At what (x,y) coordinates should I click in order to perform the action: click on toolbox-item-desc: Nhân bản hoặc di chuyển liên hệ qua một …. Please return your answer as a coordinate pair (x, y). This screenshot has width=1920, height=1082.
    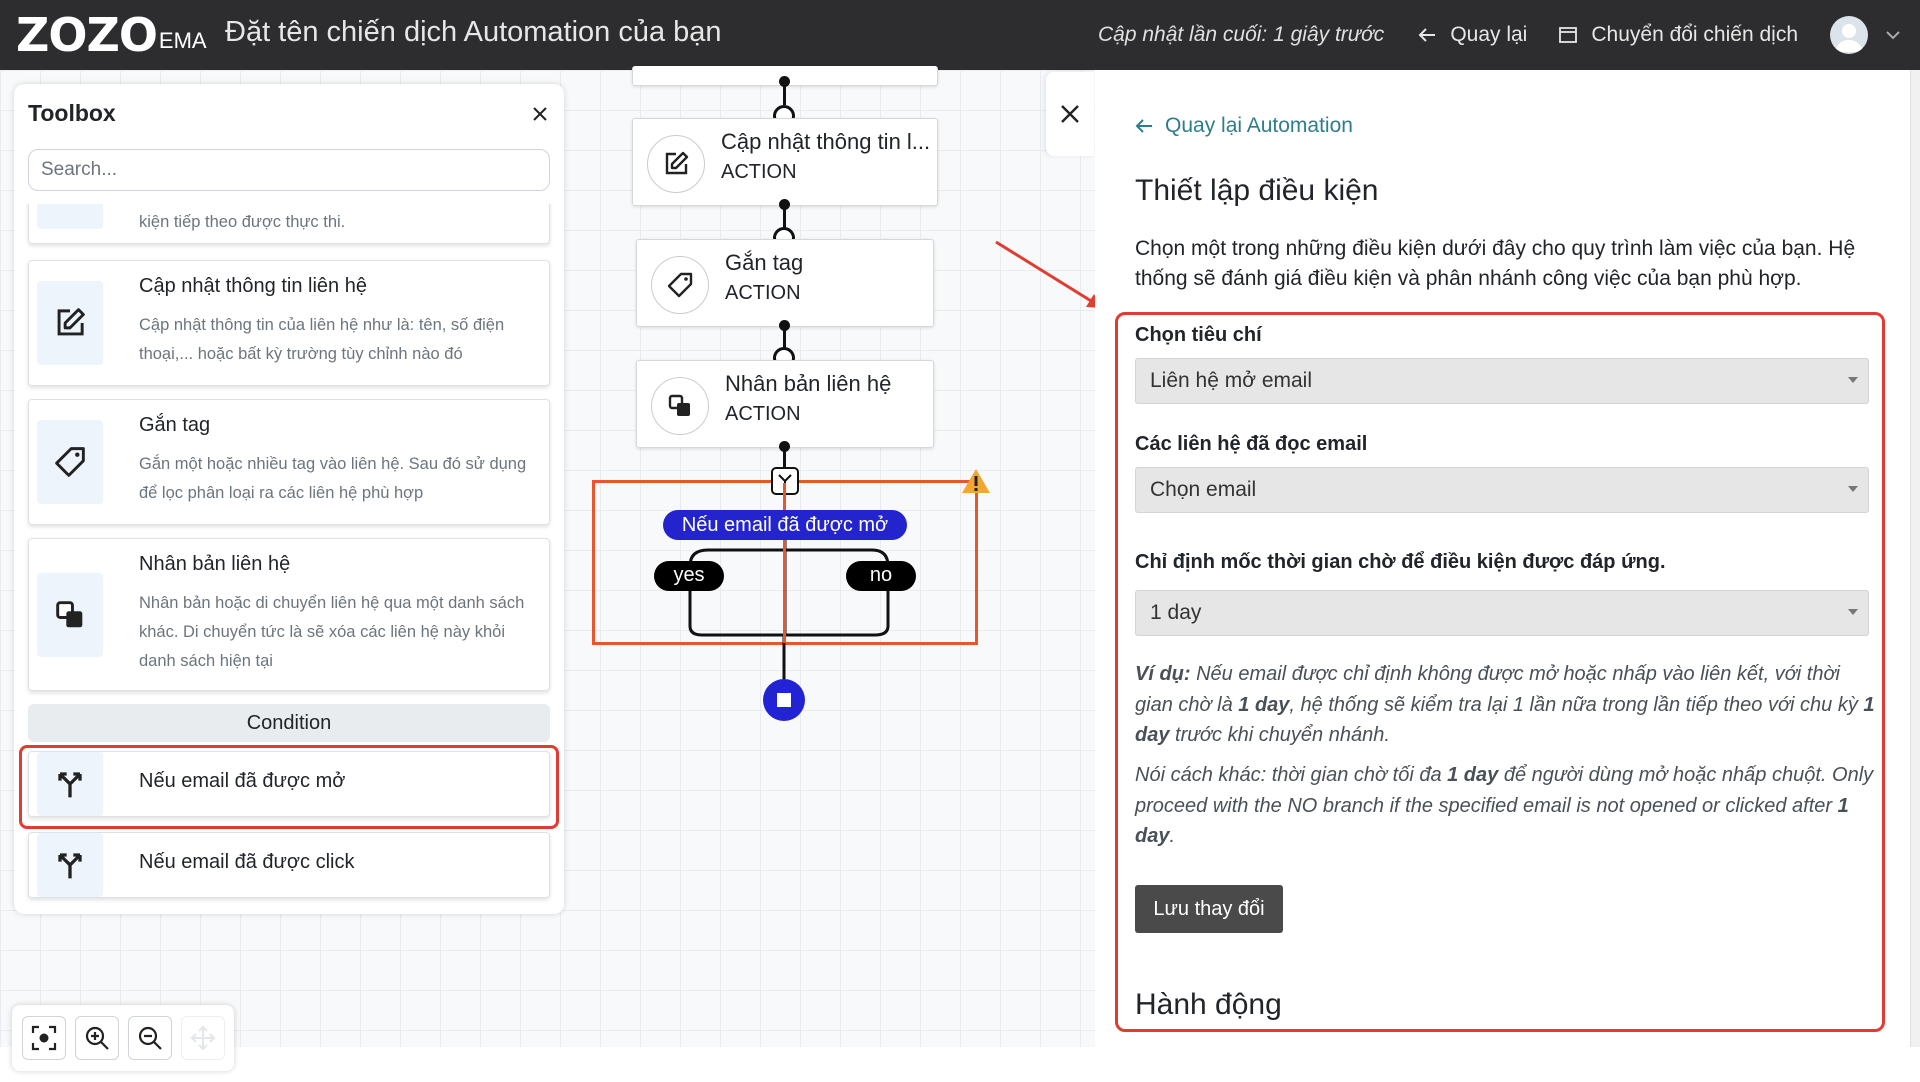
    Looking at the image, I should click on (332, 632).